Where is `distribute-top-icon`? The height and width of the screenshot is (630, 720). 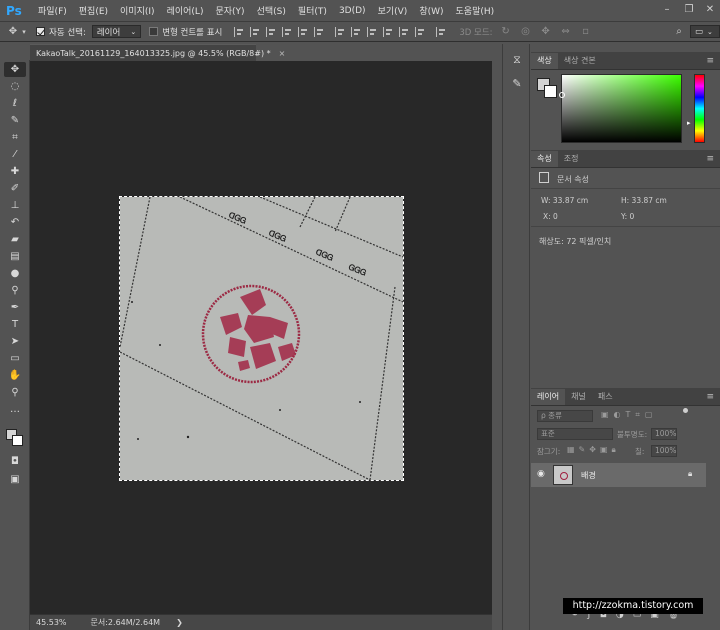 distribute-top-icon is located at coordinates (340, 31).